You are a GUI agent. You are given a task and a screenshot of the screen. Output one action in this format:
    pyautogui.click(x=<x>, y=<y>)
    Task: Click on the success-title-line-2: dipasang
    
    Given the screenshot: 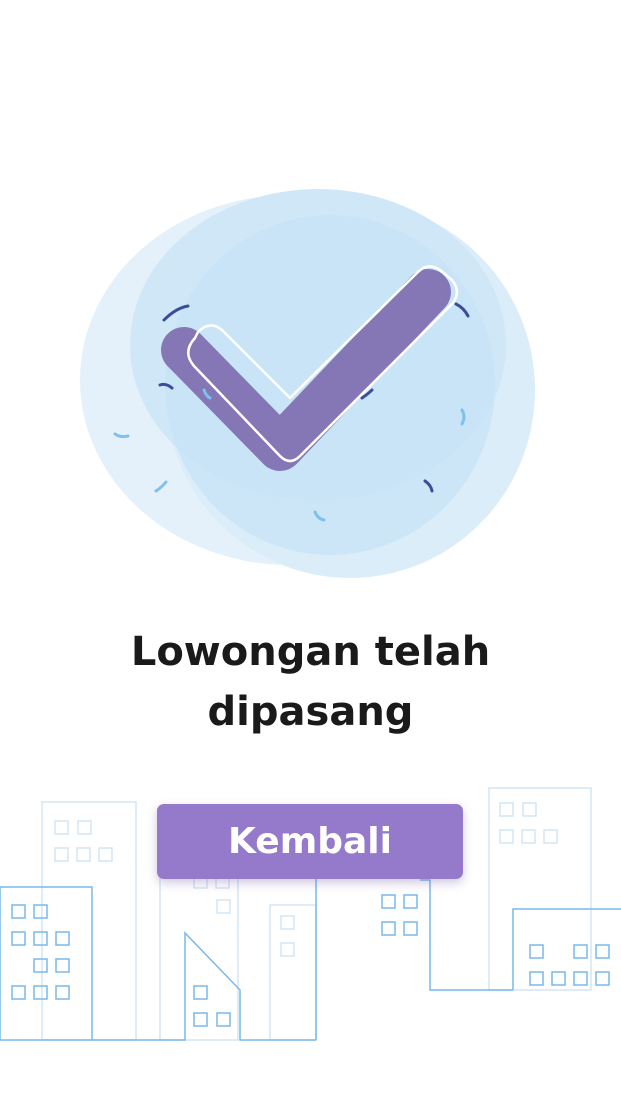 What is the action you would take?
    pyautogui.click(x=310, y=712)
    